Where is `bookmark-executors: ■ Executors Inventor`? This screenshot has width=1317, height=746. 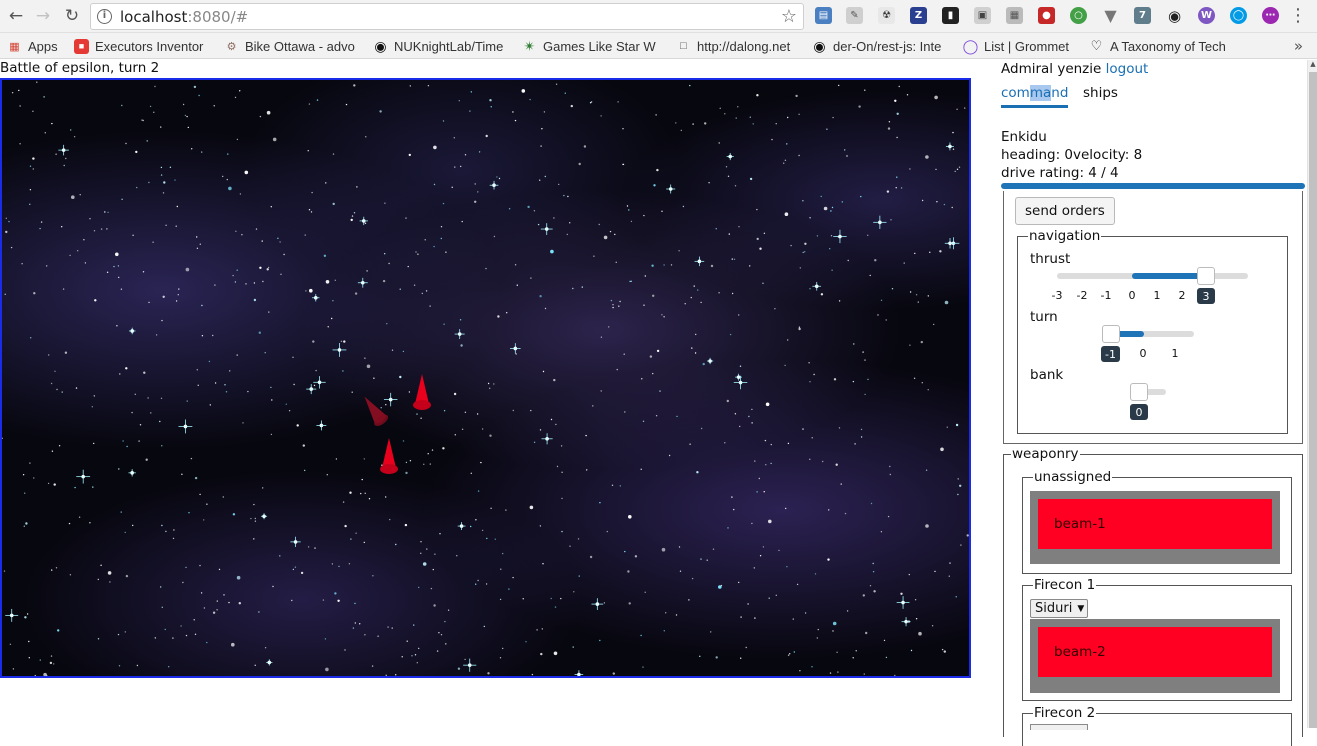
bookmark-executors: ■ Executors Inventor is located at coordinates (144, 46).